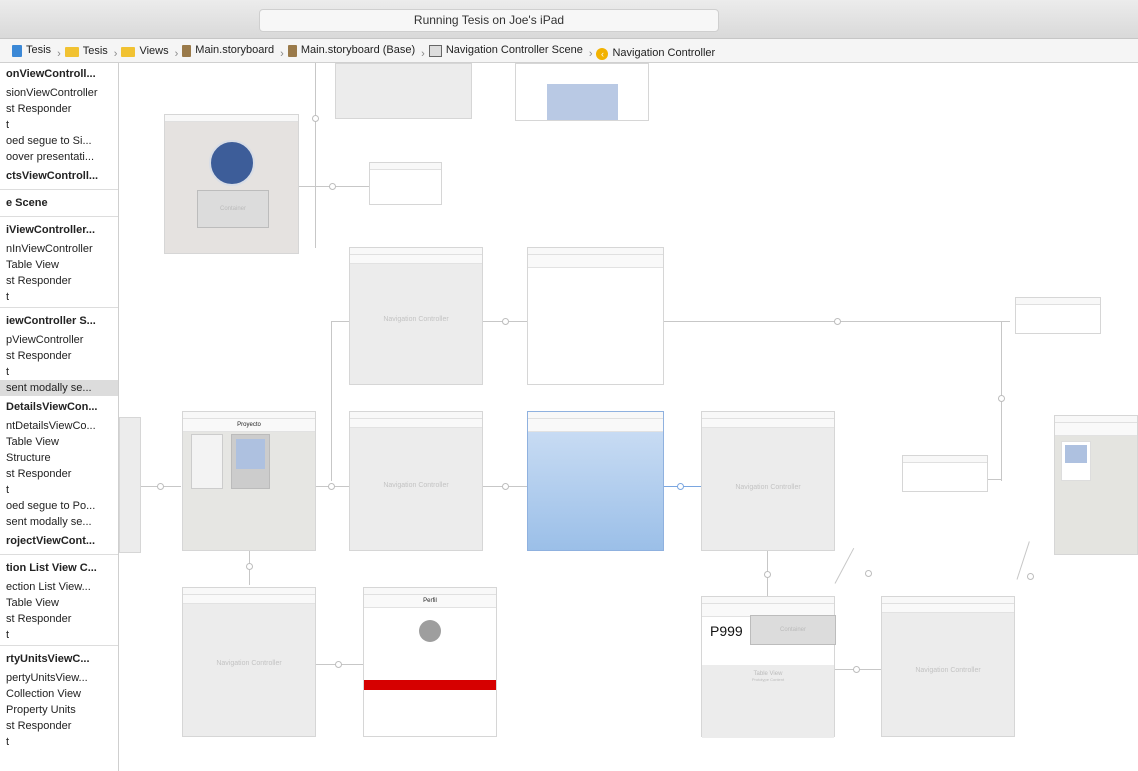  I want to click on breadcrumb-label: Main.storyboard (Base), so click(358, 50).